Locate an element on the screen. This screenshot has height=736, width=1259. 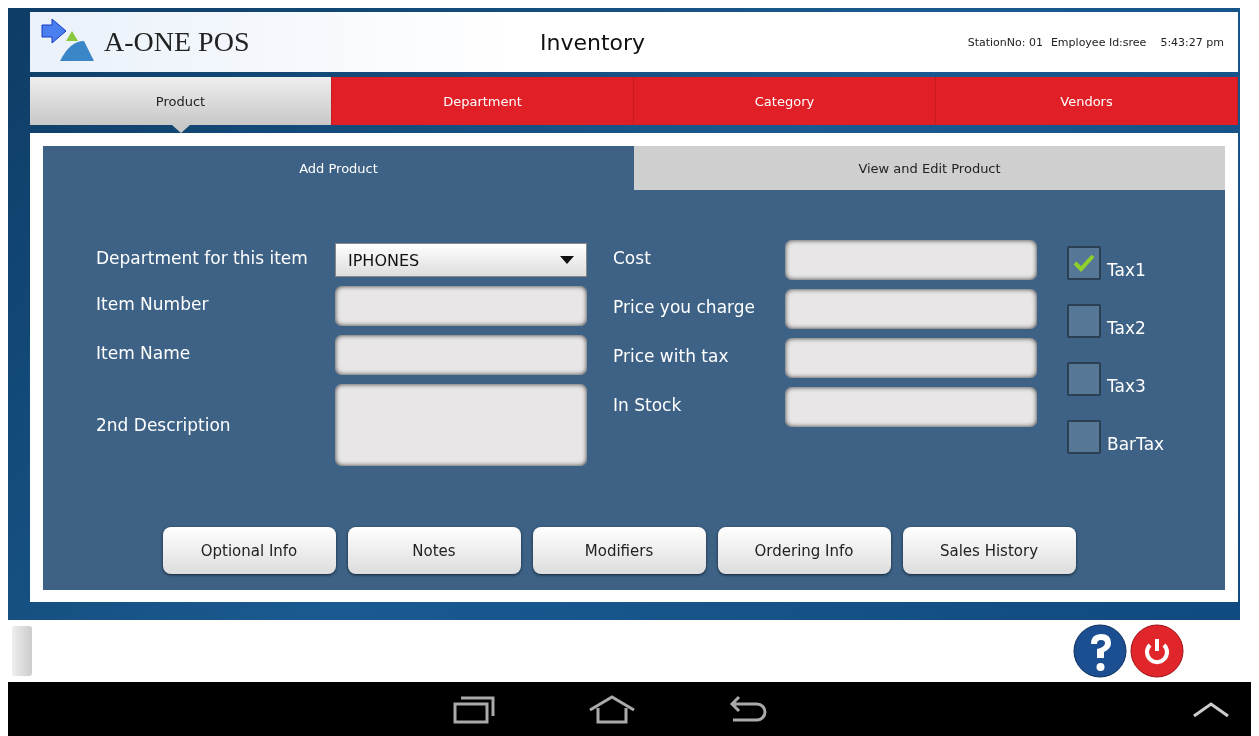
home-icon is located at coordinates (612, 709).